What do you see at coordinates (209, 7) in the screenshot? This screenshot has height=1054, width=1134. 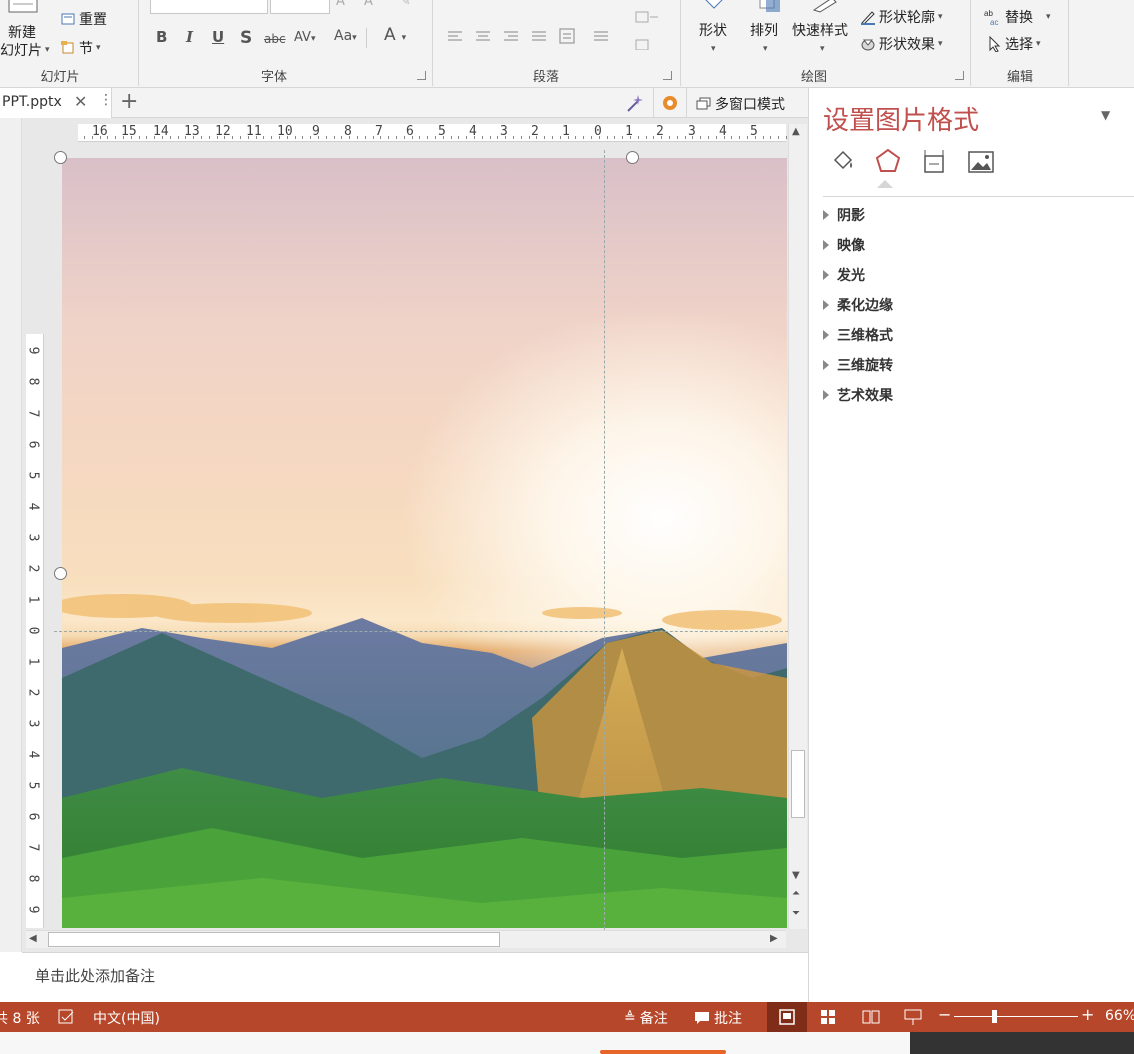 I see `font-name-box` at bounding box center [209, 7].